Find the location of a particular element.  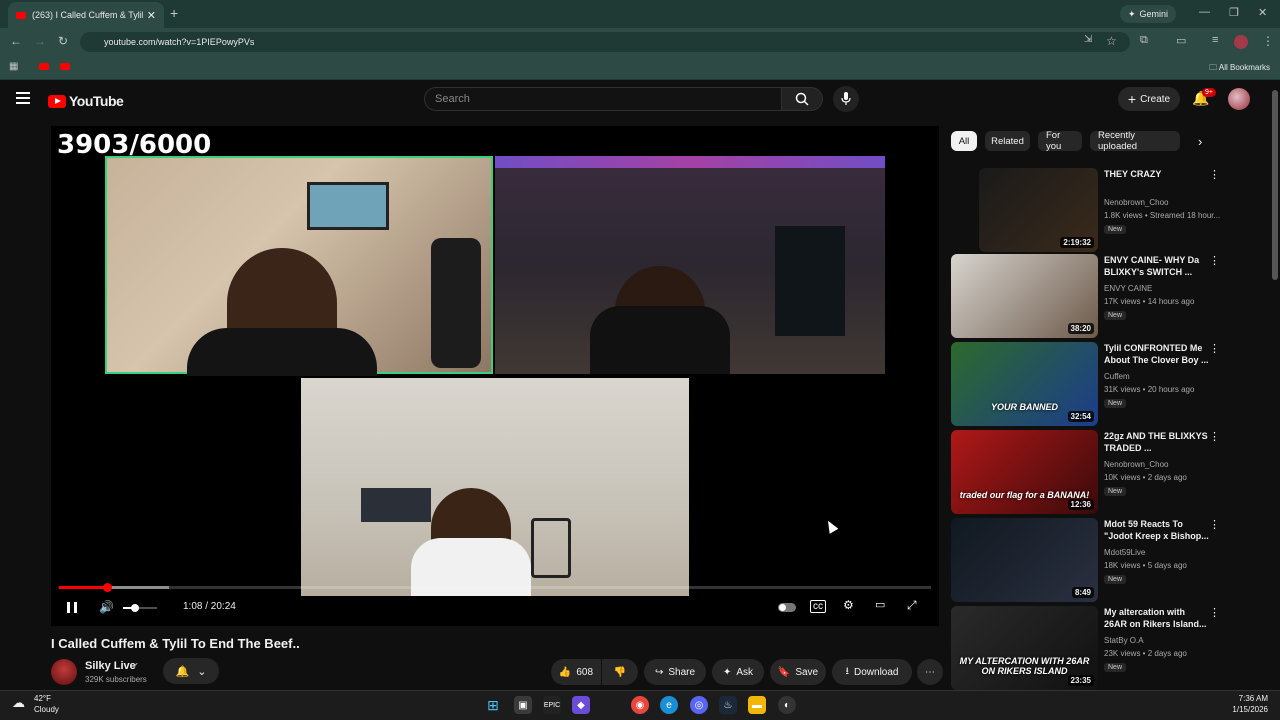

extensions-icon: ⧉ is located at coordinates (1144, 40).